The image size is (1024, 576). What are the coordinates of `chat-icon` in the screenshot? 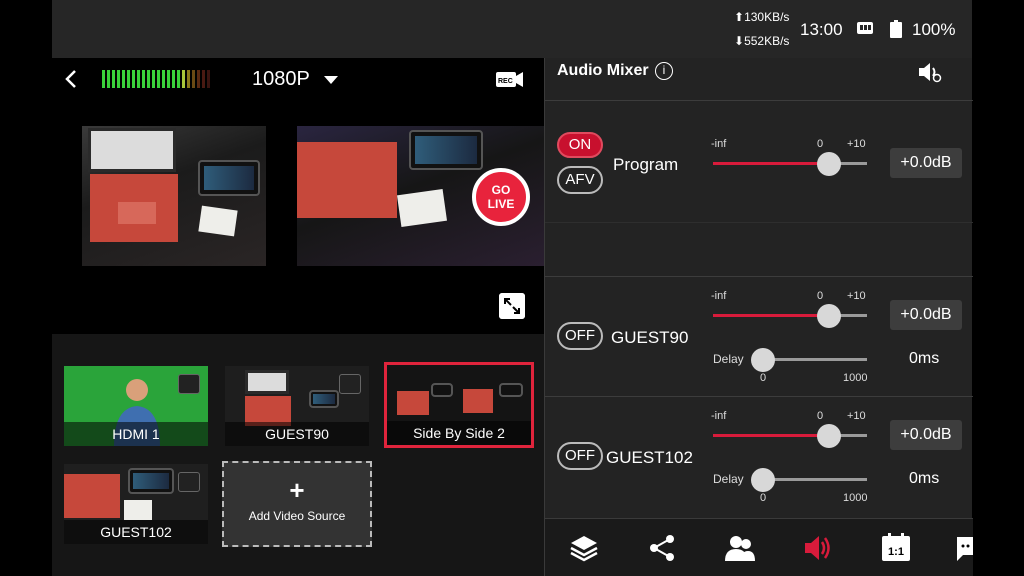 It's located at (964, 548).